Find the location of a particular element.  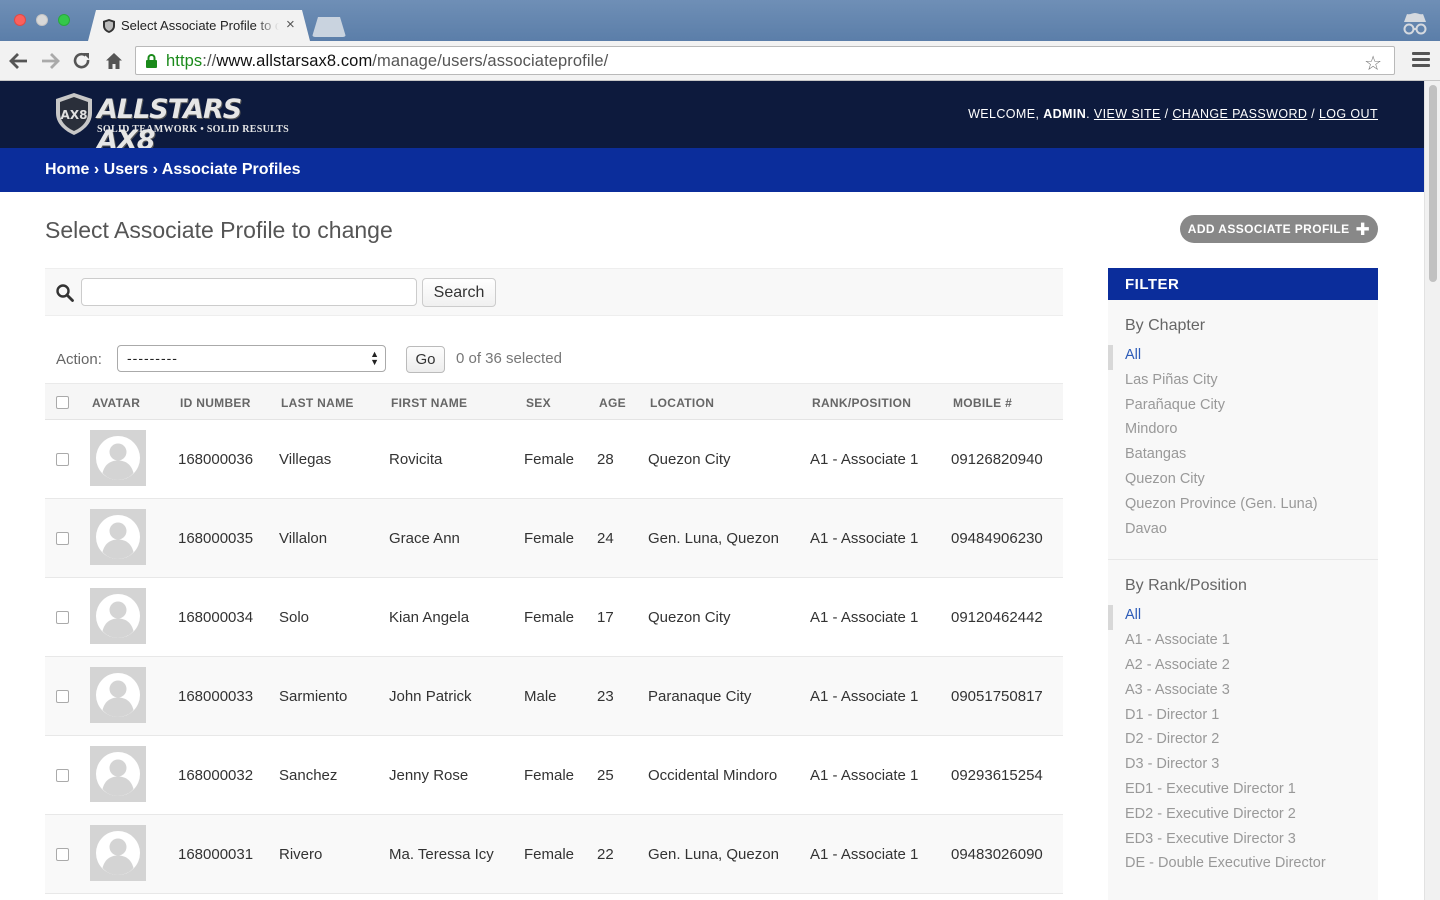

window-close-button is located at coordinates (20, 20).